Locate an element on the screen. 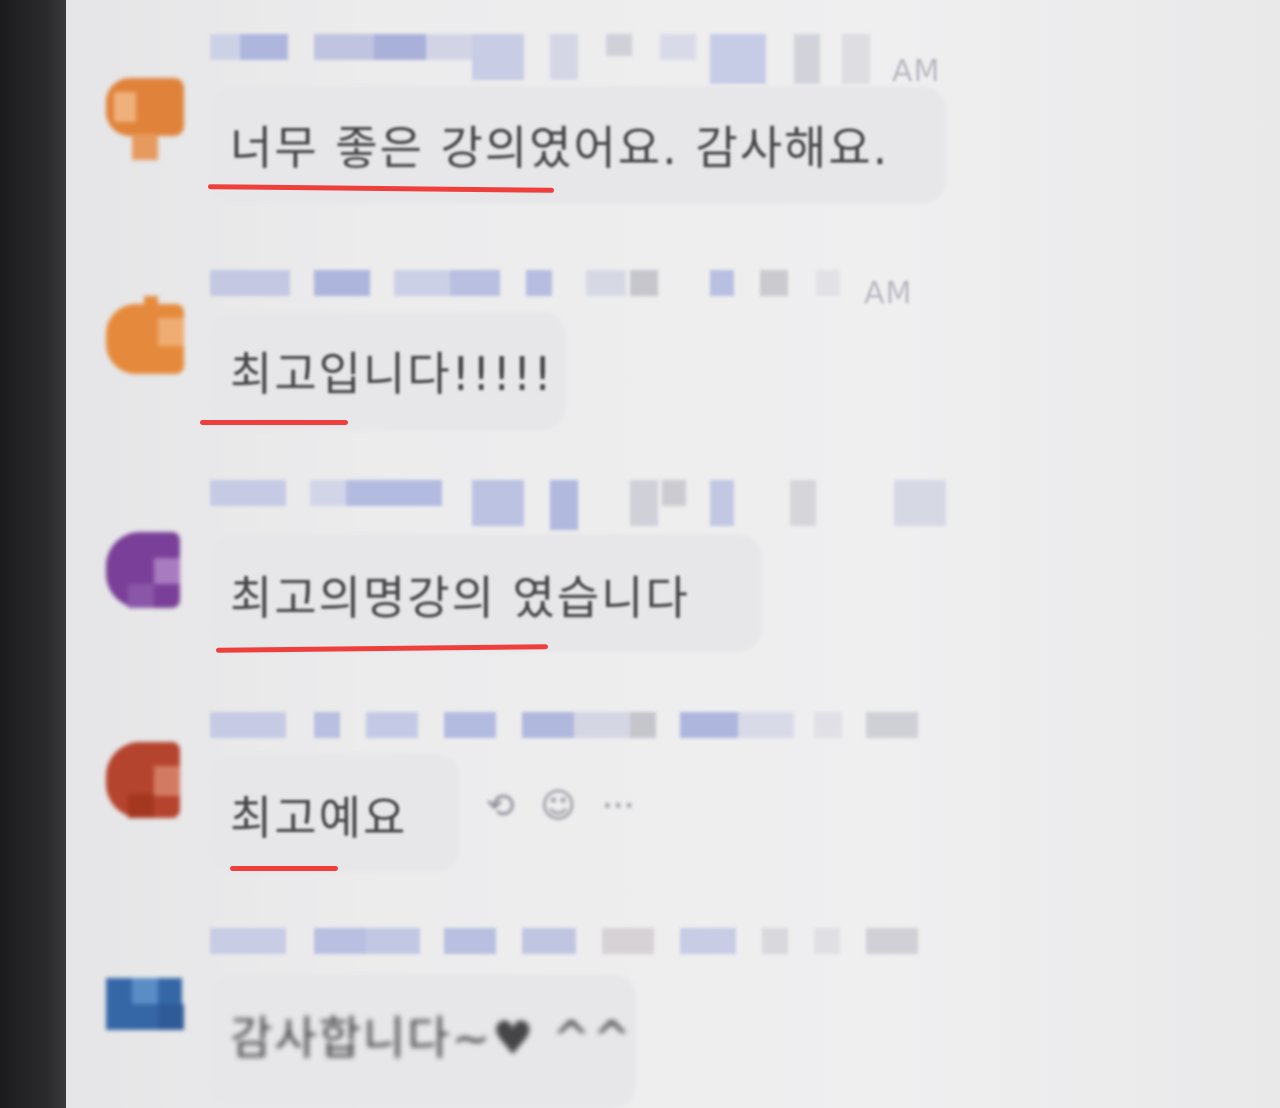 The height and width of the screenshot is (1108, 1280). message-text: 최고의명강의 였습니다 is located at coordinates (460, 598).